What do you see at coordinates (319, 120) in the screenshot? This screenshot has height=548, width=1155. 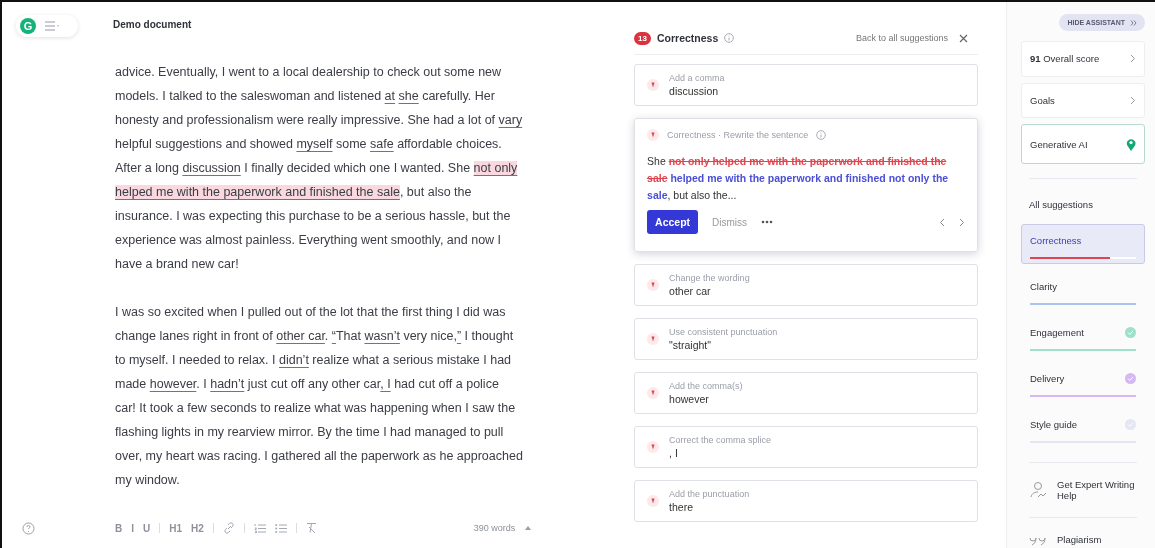 I see `text-line: honesty and professionalism were really impressive. She had a lot of vary` at bounding box center [319, 120].